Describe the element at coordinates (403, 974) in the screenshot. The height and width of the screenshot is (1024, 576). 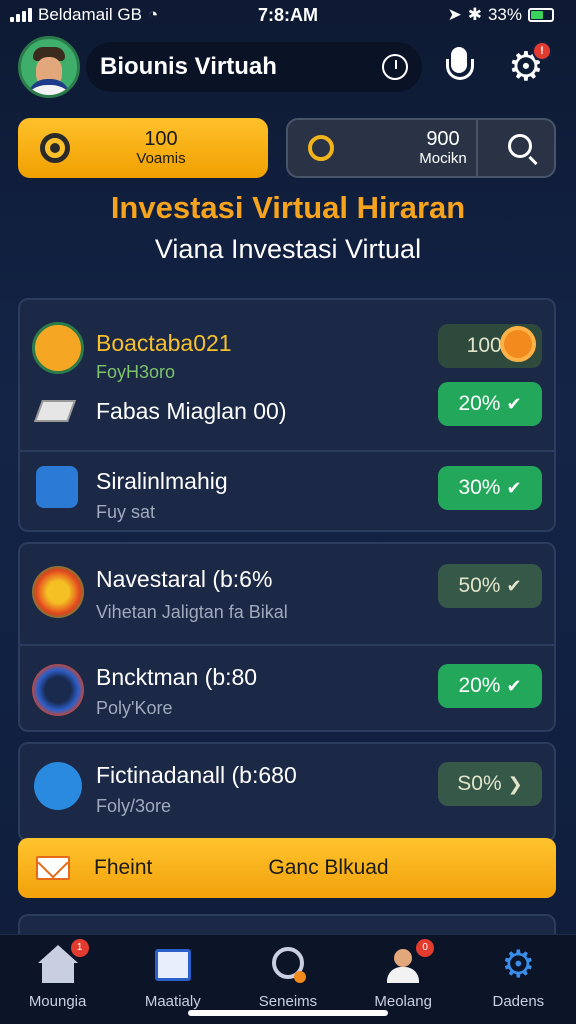
I see `nav-item-profile: 0 Meolang` at that location.